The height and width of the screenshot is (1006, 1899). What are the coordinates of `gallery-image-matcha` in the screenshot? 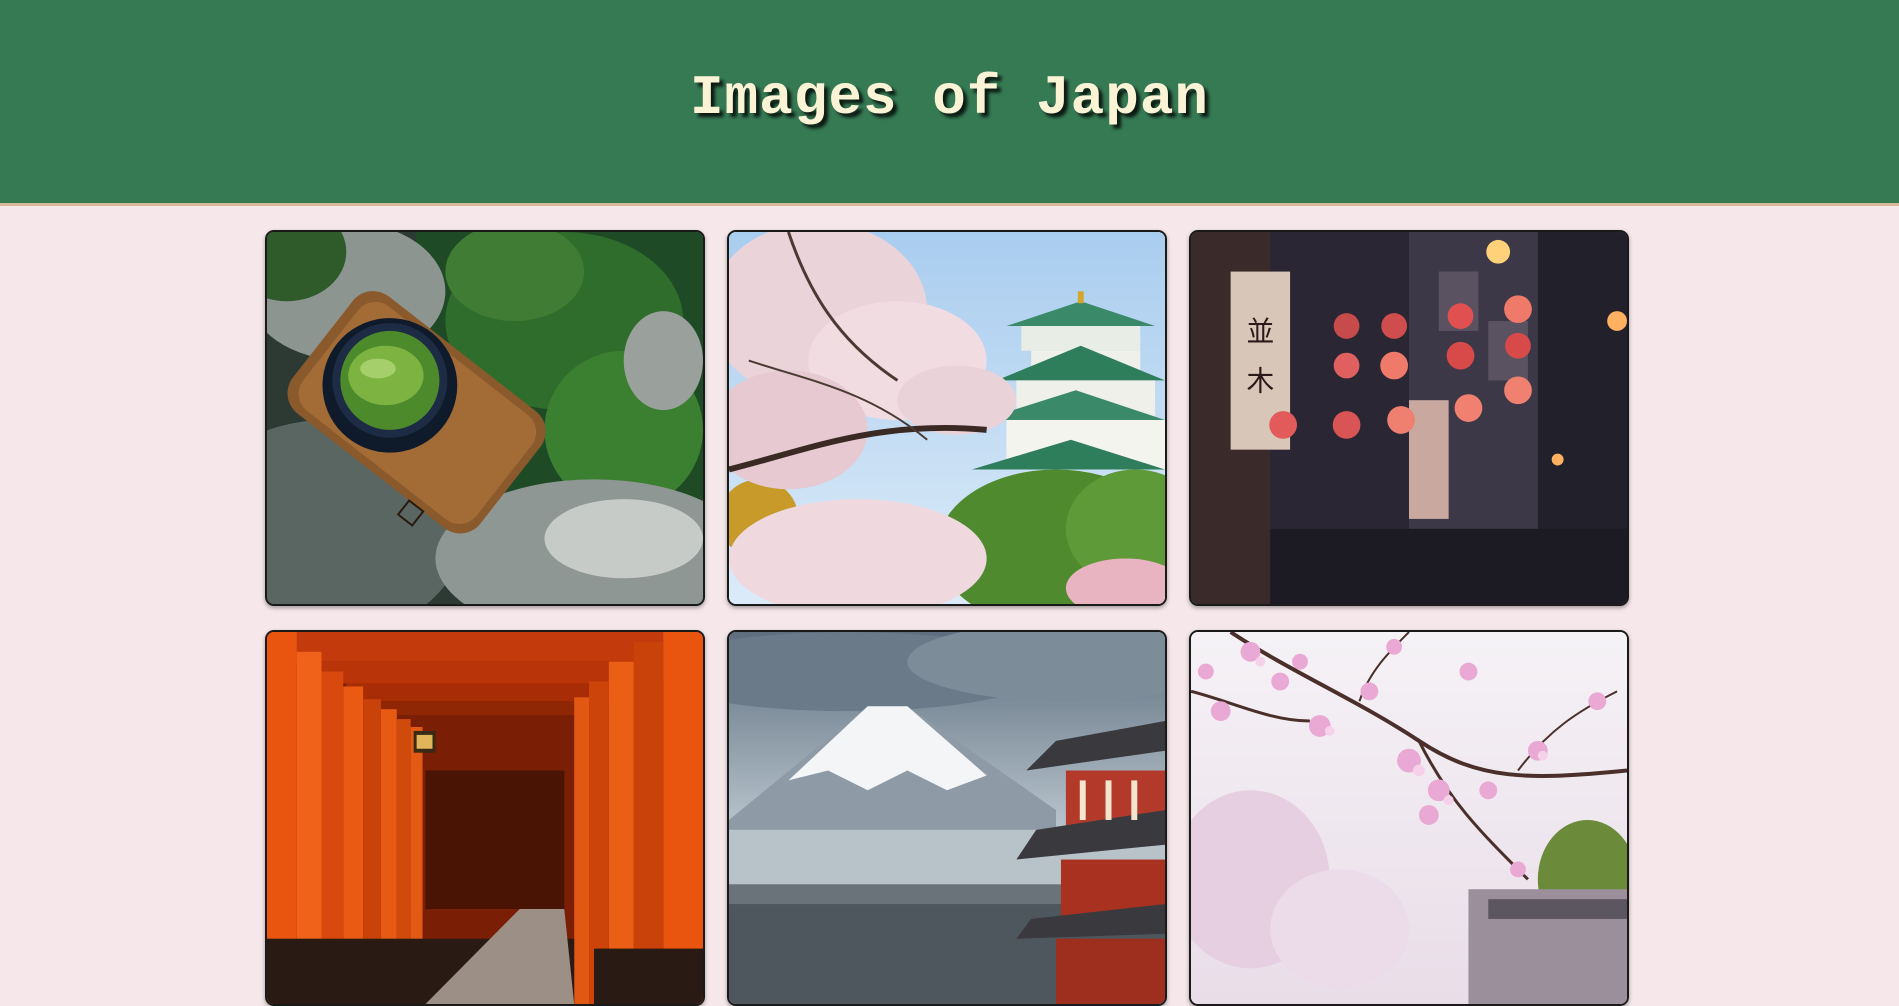 It's located at (485, 418).